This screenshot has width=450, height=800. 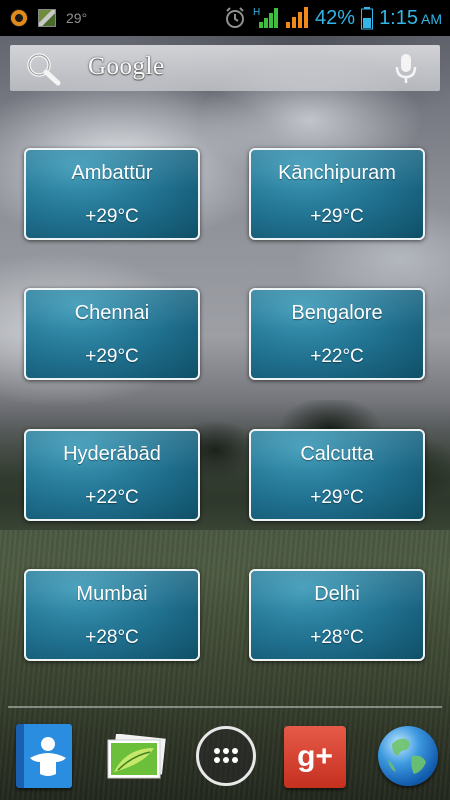 I want to click on status-temperature: 29°, so click(x=77, y=18).